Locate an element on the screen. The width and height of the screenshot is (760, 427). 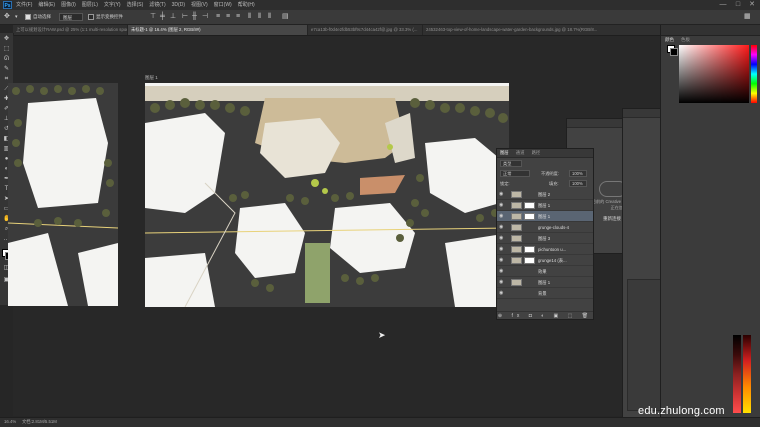
channels-tab: 通道 is located at coordinates (520, 152).